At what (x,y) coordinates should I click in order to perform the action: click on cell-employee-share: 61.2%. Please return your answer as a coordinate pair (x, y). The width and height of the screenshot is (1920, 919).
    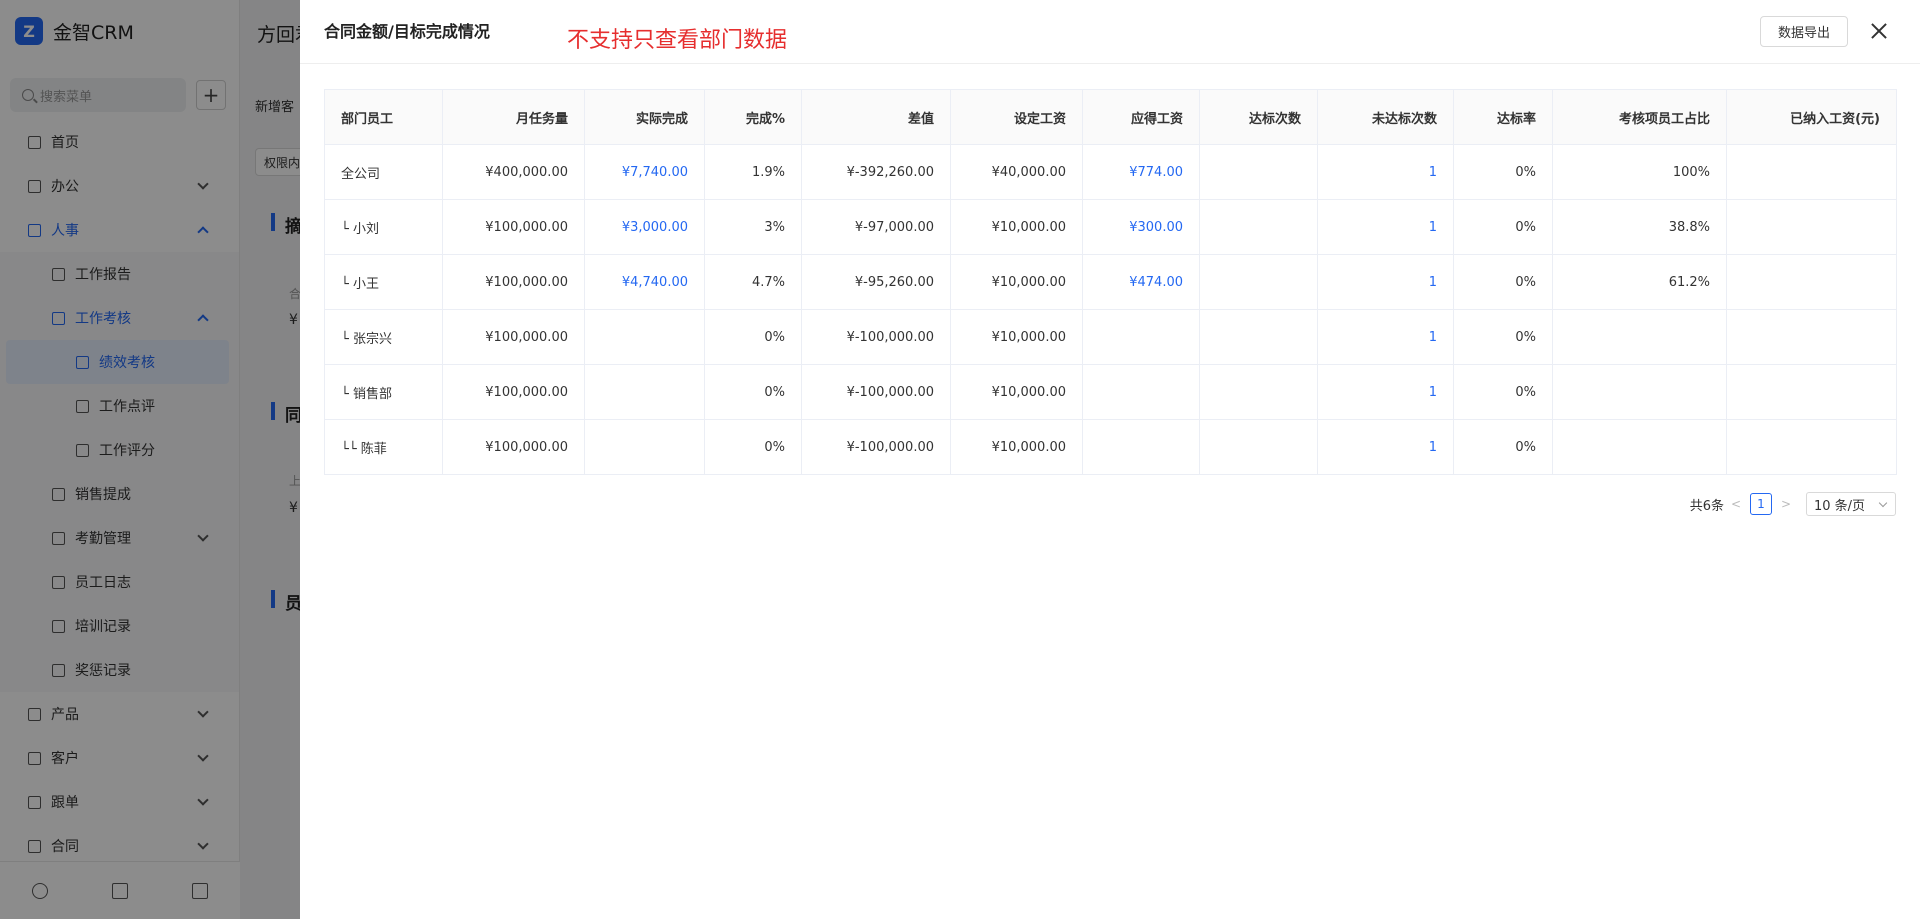
    Looking at the image, I should click on (1639, 282).